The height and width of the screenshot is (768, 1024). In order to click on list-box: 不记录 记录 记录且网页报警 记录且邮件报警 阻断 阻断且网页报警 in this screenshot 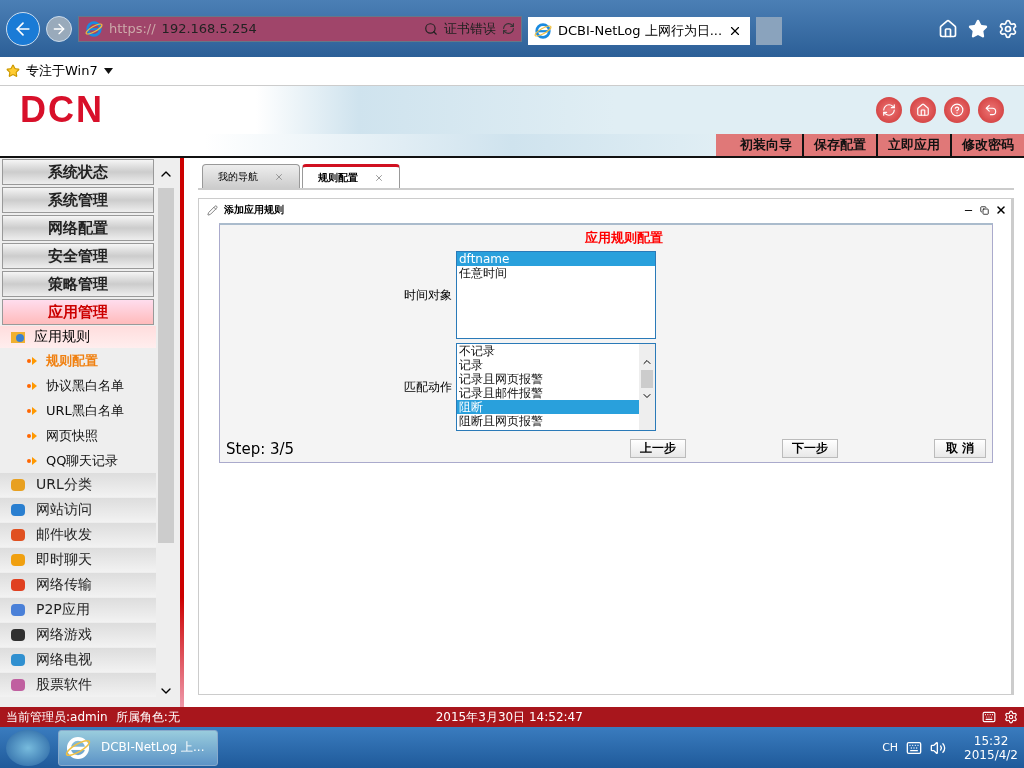, I will do `click(556, 387)`.